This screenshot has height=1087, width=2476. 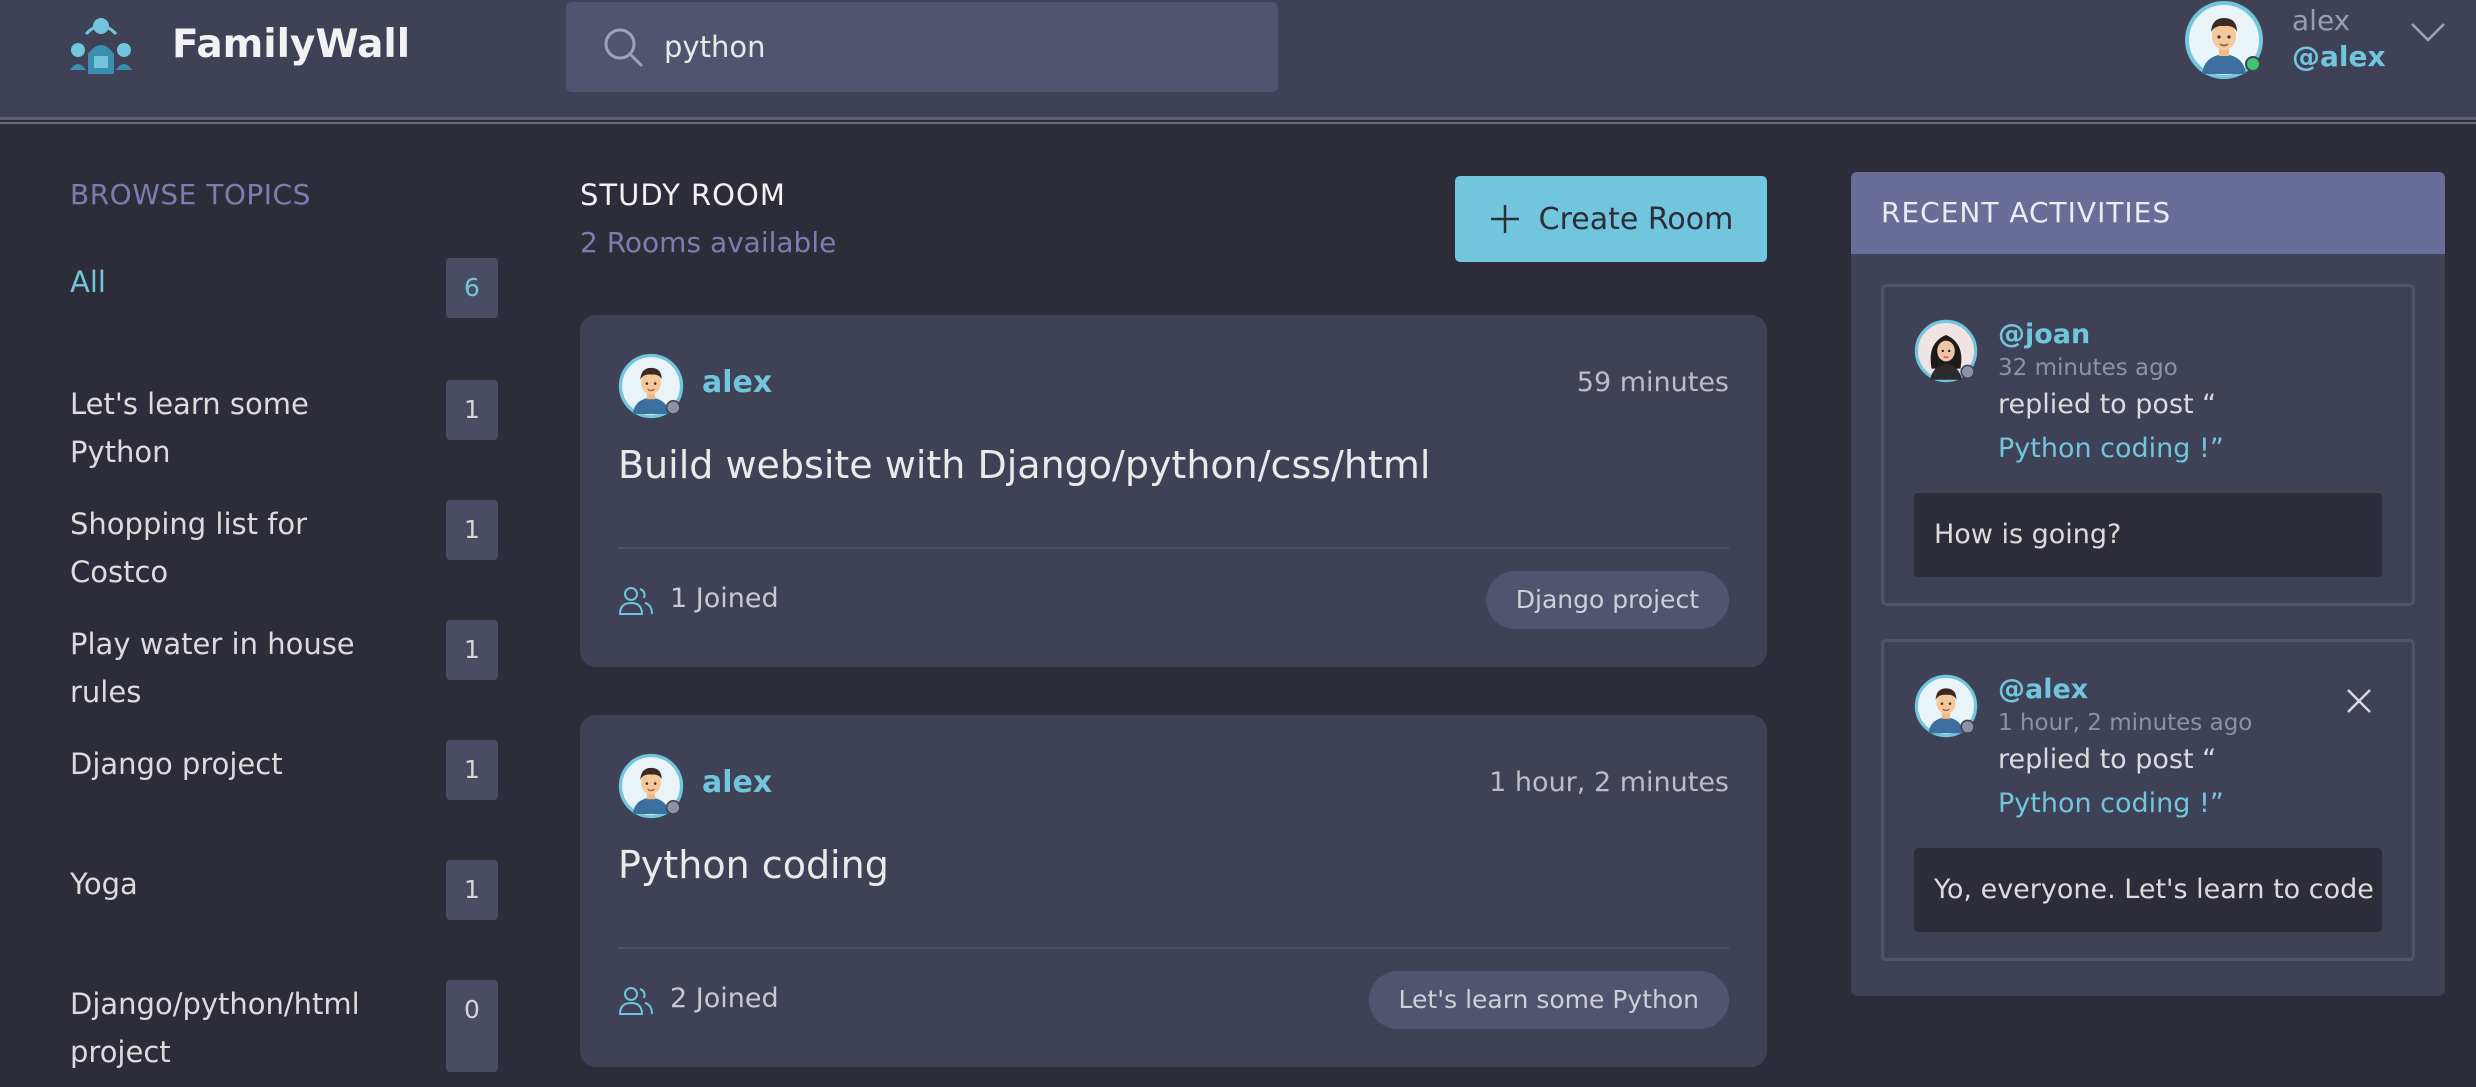 I want to click on topic-item: Django project 1, so click(x=284, y=770).